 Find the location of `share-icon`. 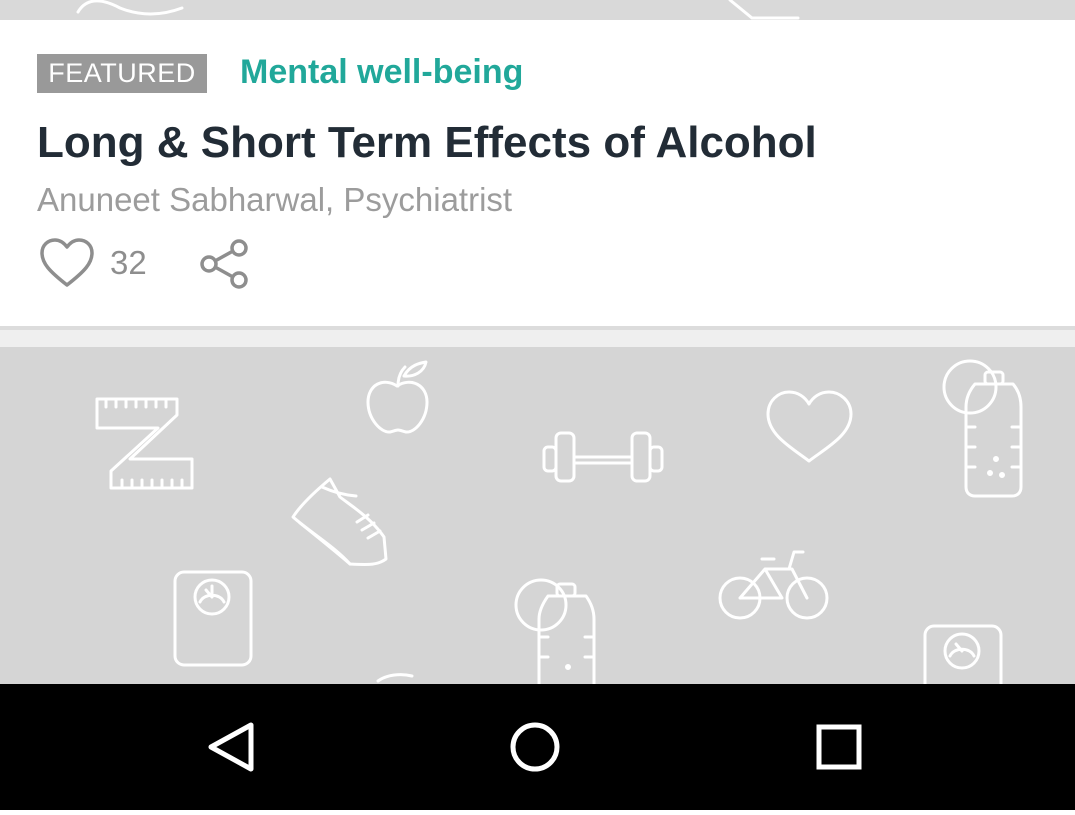

share-icon is located at coordinates (224, 264).